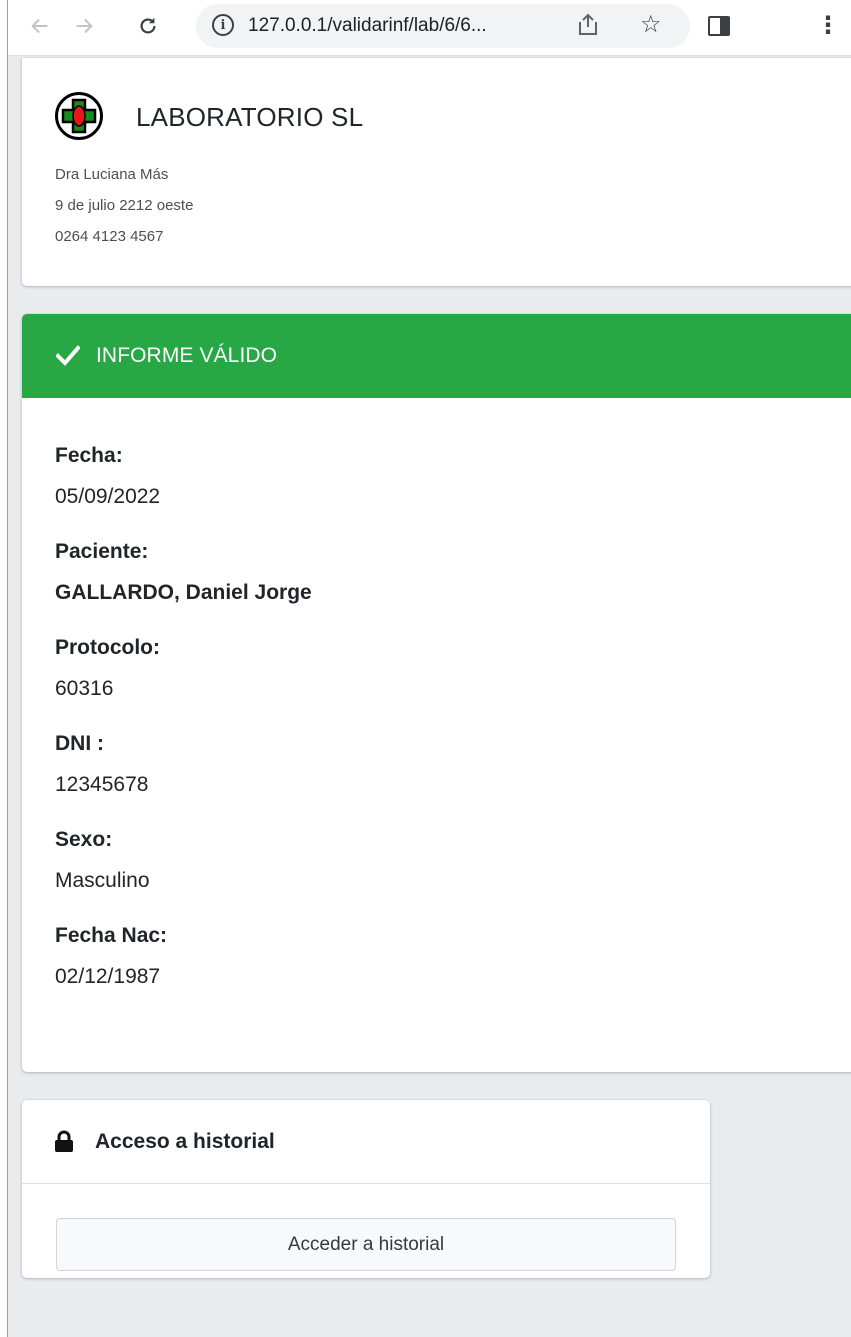  I want to click on informe-status: INFORME VÁLIDO, so click(187, 355).